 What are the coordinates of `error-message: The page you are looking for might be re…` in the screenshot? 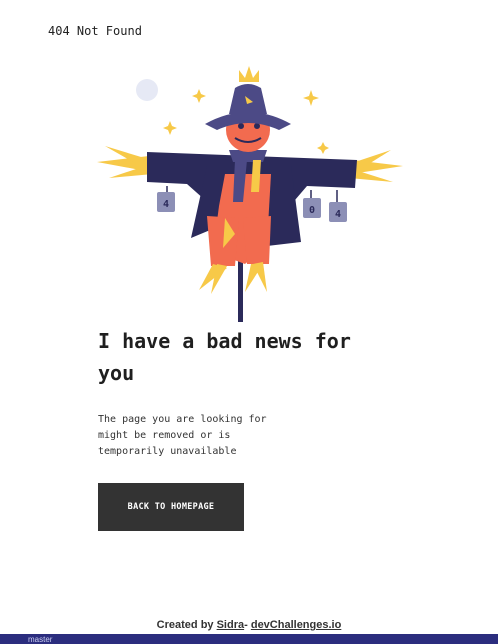 It's located at (198, 436).